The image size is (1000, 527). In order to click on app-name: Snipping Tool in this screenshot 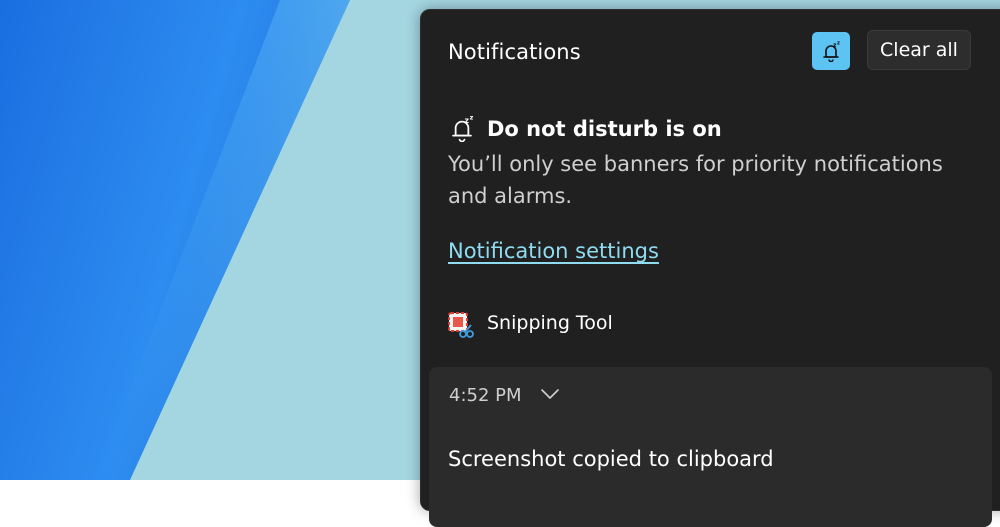, I will do `click(550, 323)`.